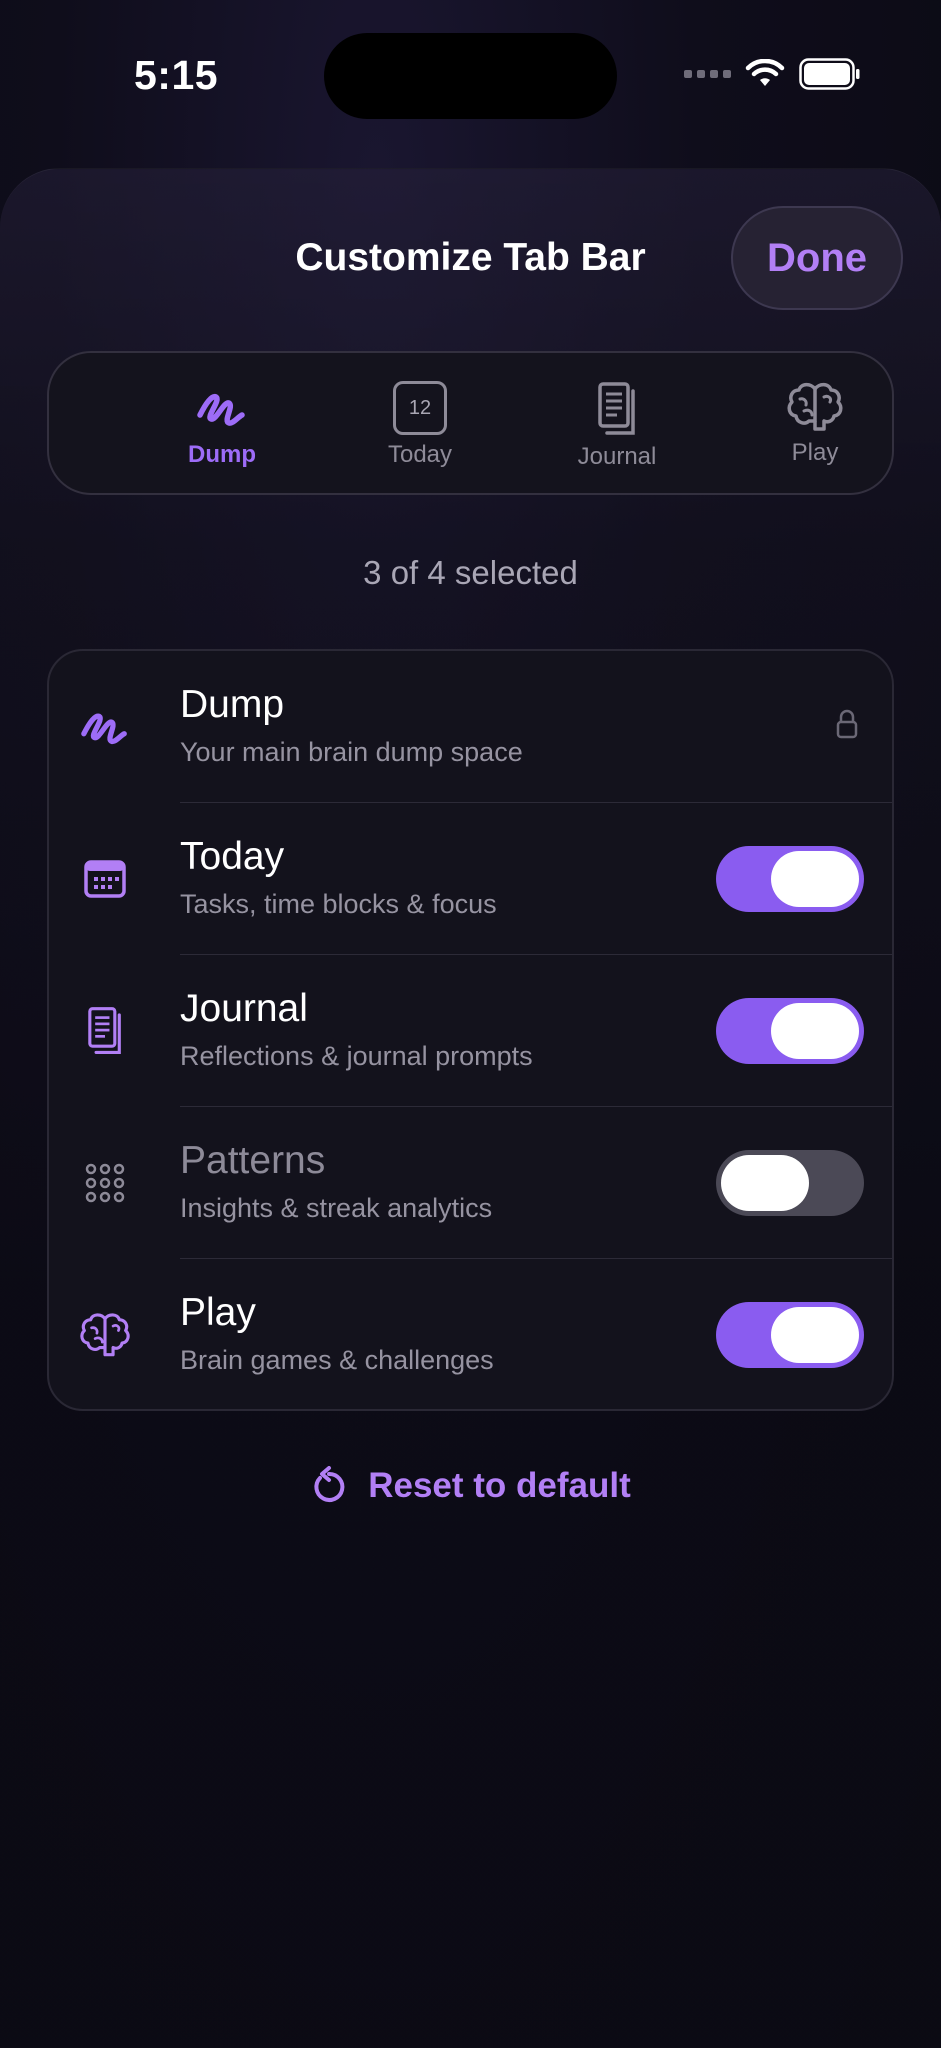 This screenshot has height=2048, width=941. I want to click on selection-count: 3 of 4 selected, so click(470, 572).